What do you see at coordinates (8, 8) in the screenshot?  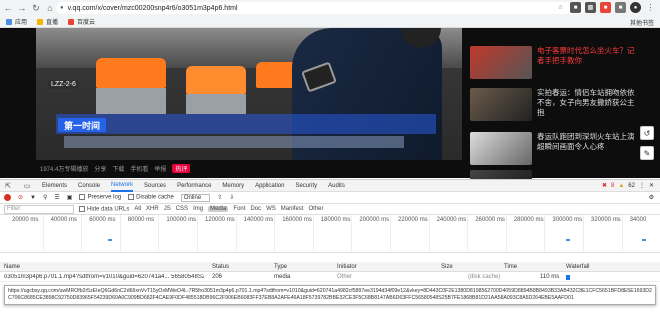 I see `back-icon: ←` at bounding box center [8, 8].